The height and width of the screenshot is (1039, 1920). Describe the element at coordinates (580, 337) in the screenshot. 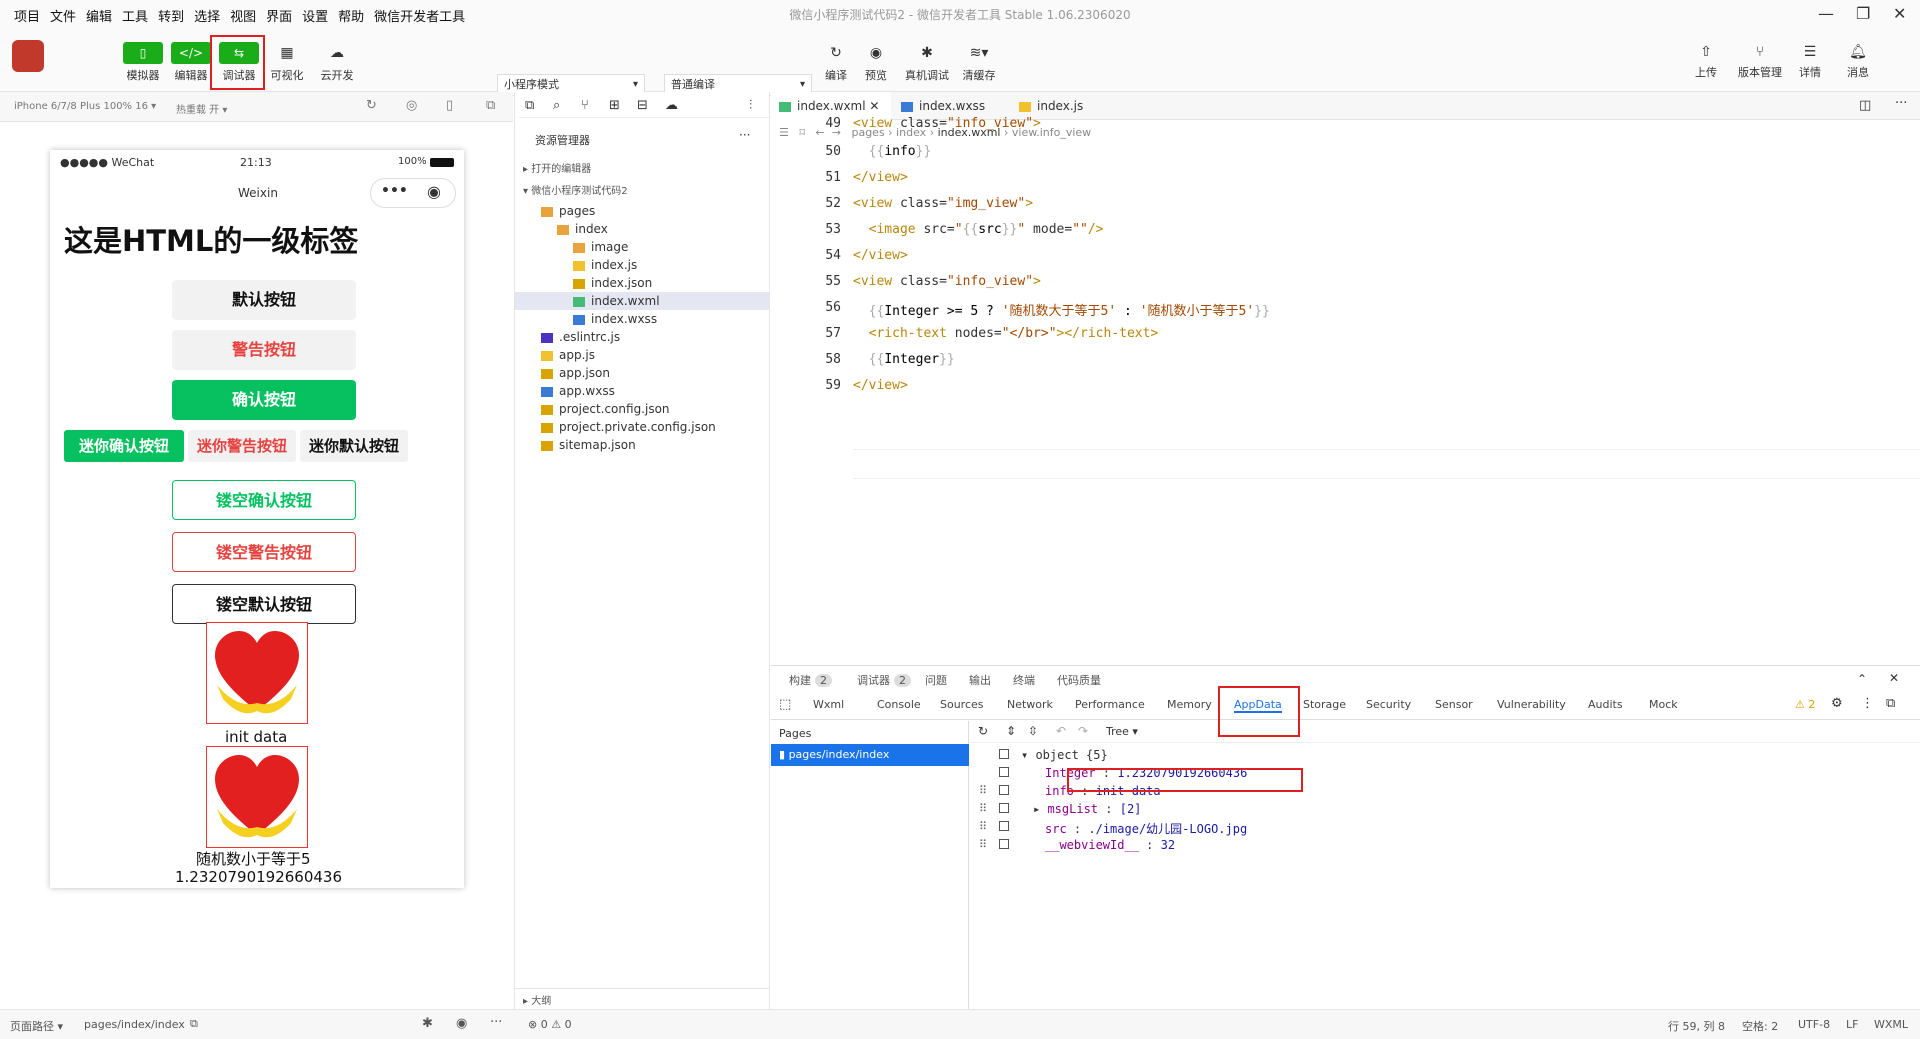

I see `file-tree-item: .eslintrc.js` at that location.